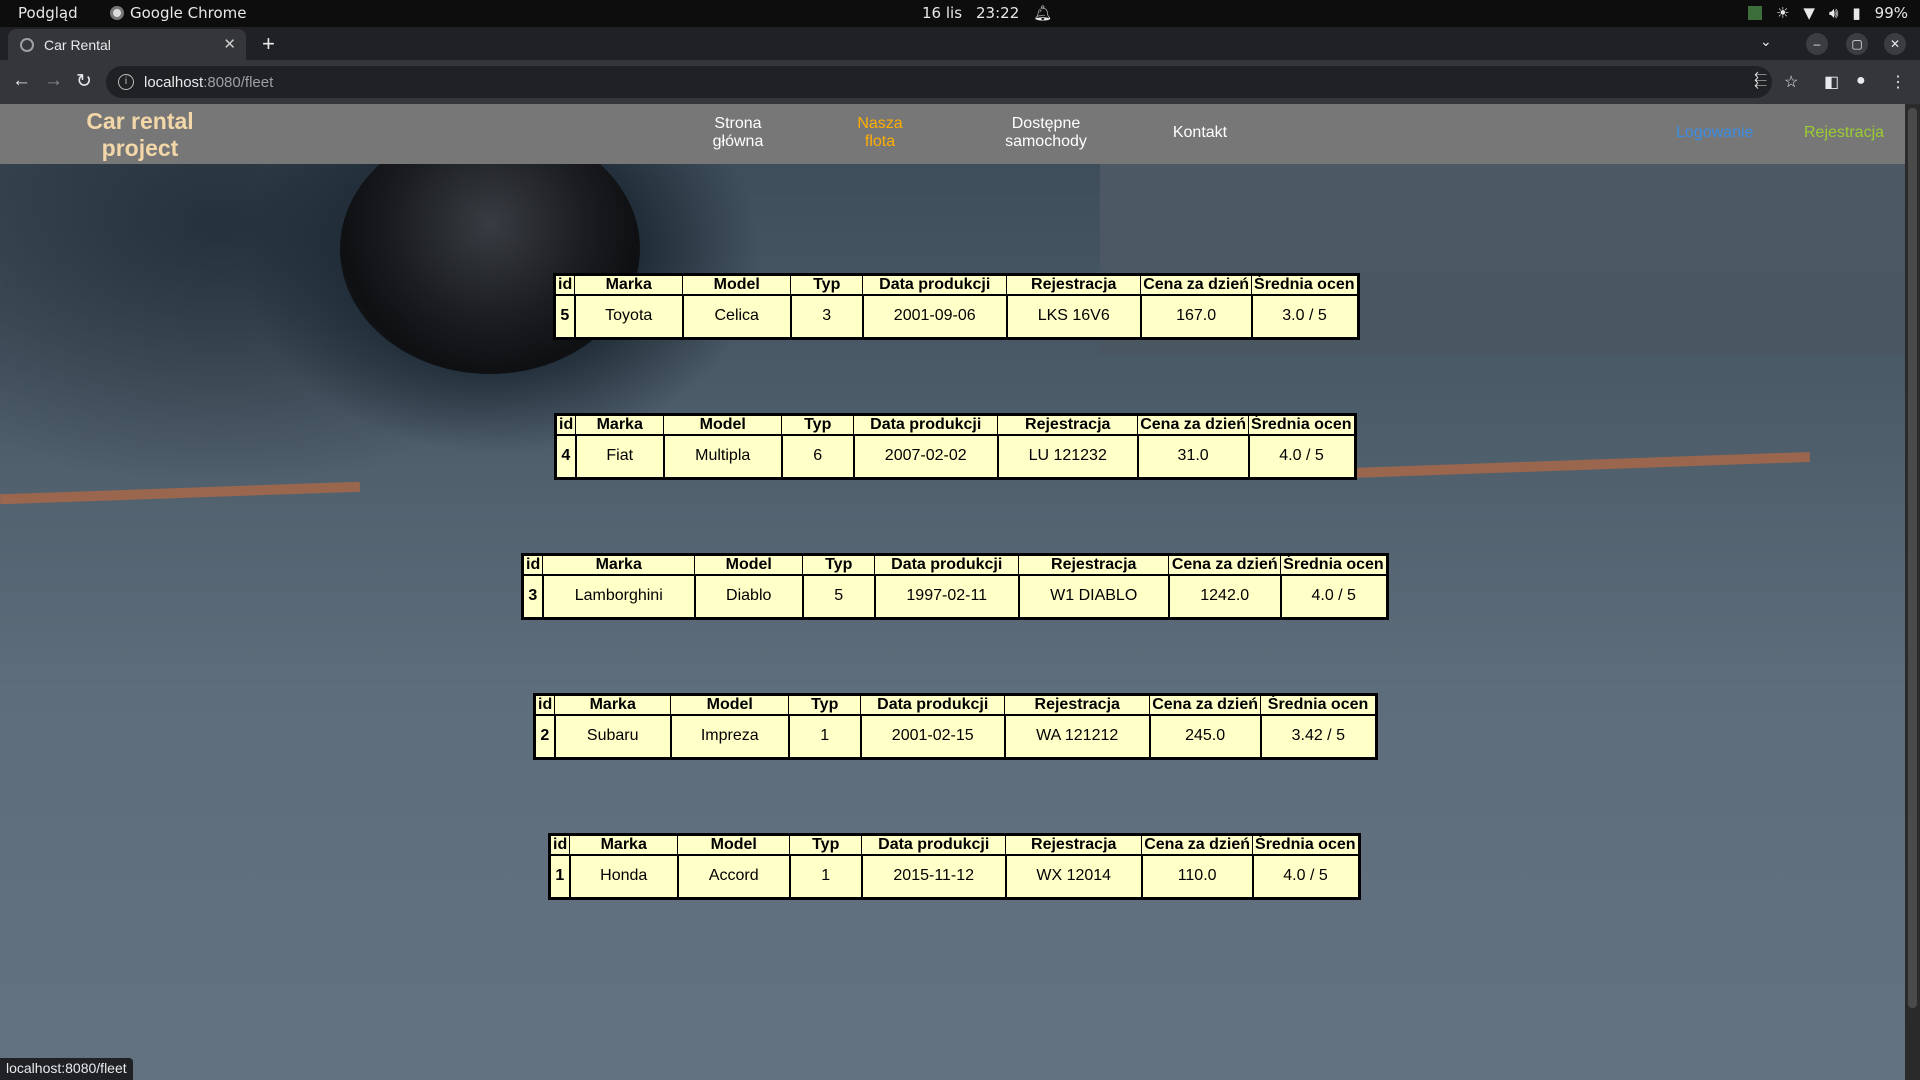 The height and width of the screenshot is (1080, 1920). What do you see at coordinates (1782, 13) in the screenshot?
I see `brightness-icon: ☀` at bounding box center [1782, 13].